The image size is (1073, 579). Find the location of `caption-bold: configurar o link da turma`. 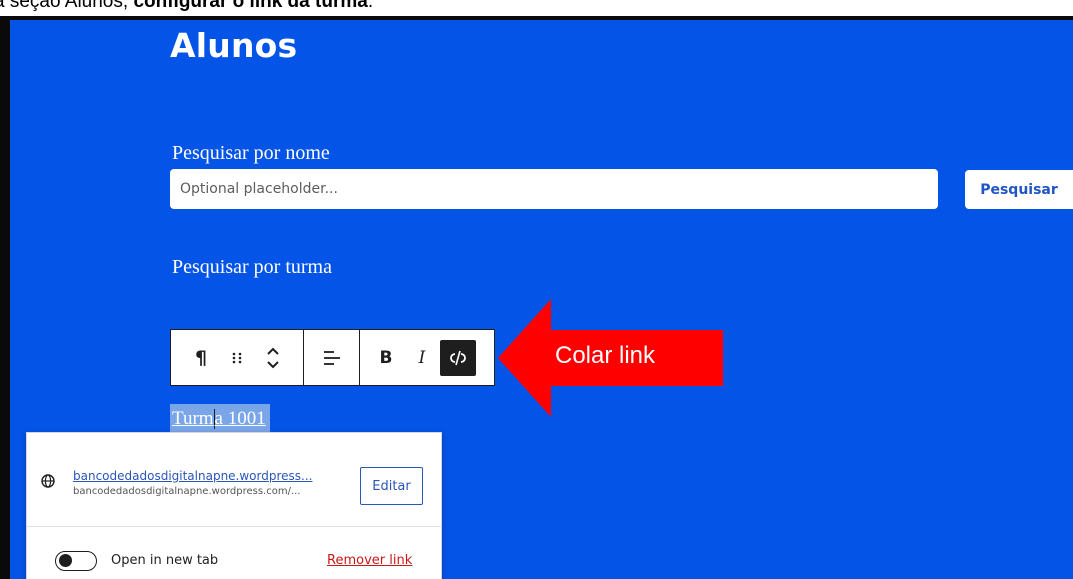

caption-bold: configurar o link da turma is located at coordinates (250, 6).